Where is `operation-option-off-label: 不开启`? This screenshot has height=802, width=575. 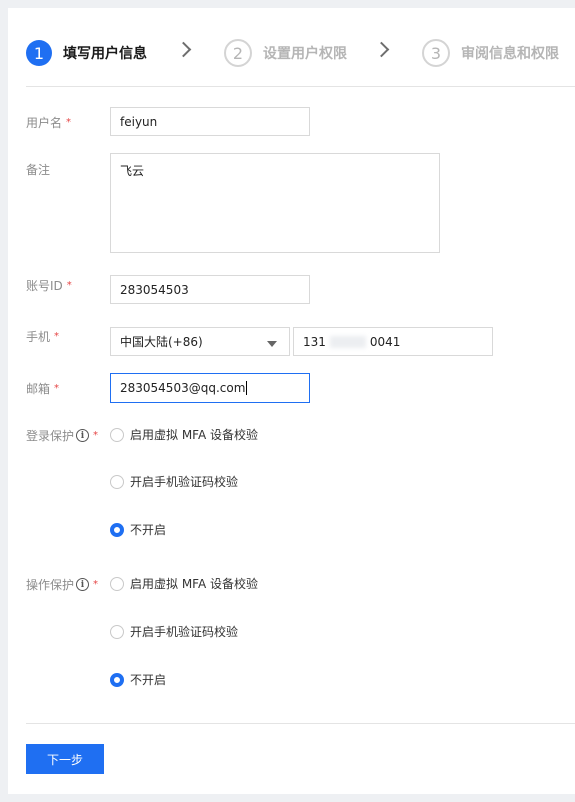 operation-option-off-label: 不开启 is located at coordinates (148, 680).